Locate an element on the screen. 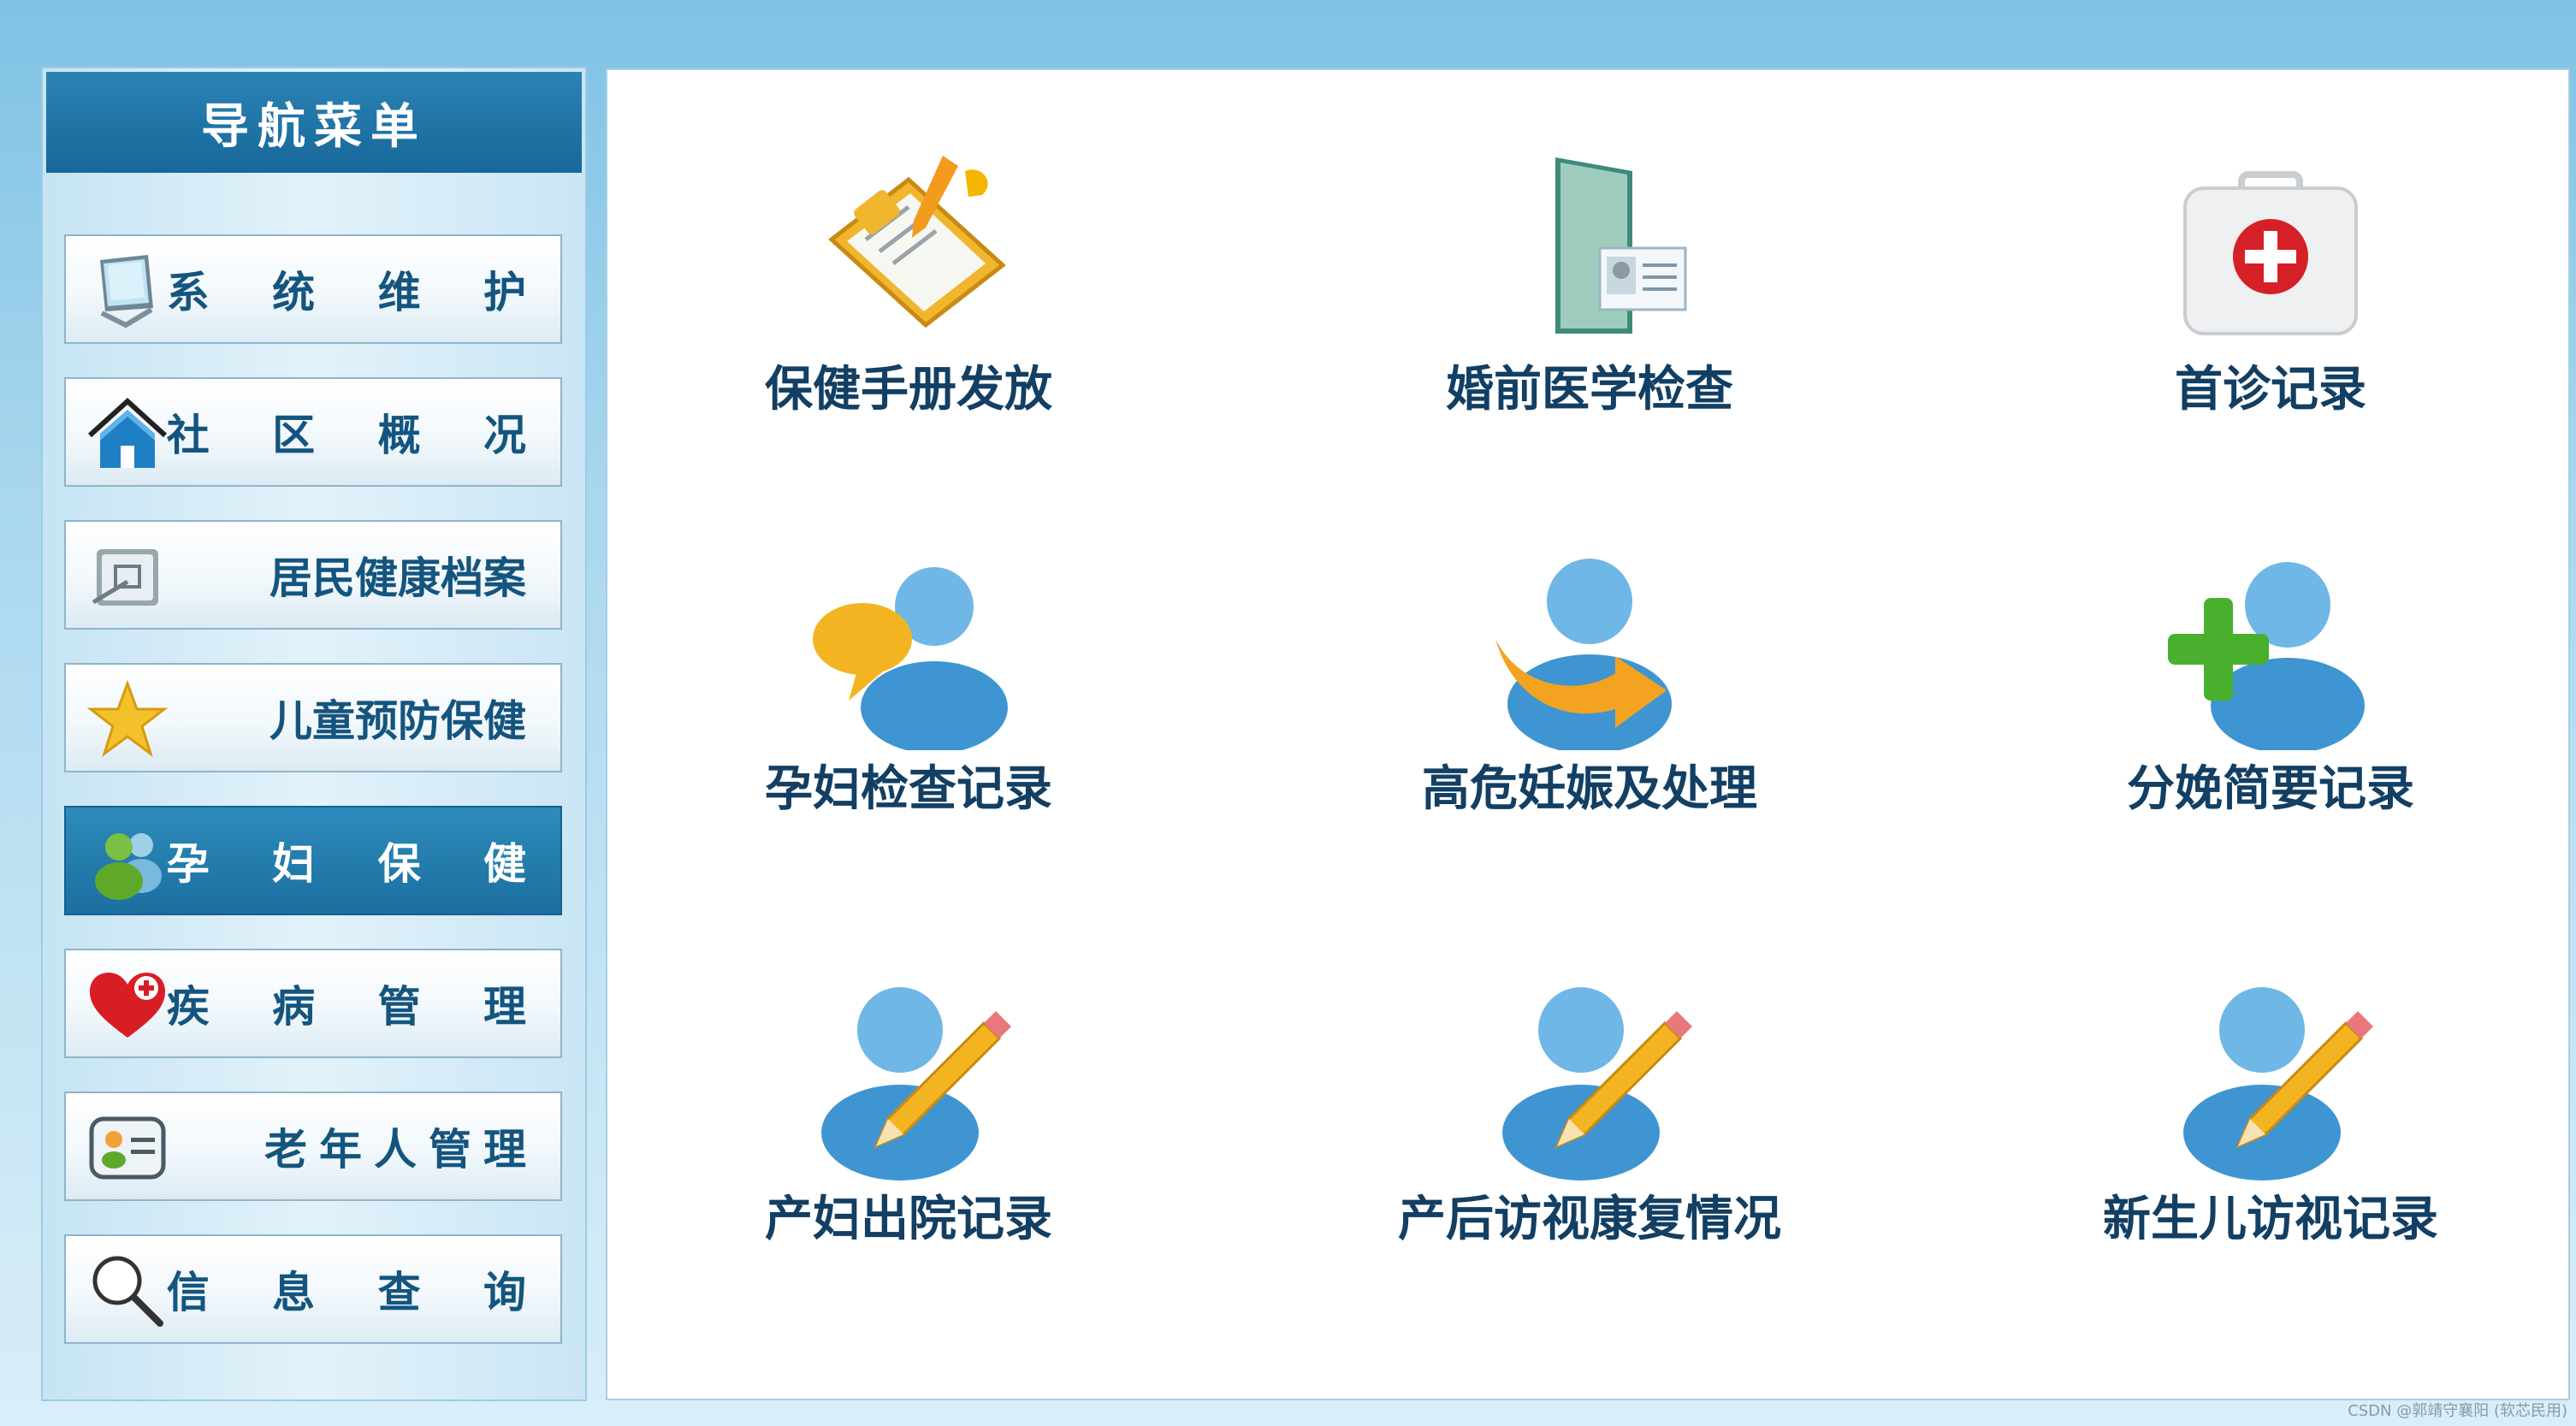 The width and height of the screenshot is (2576, 1426). nav-label: 信 息 查 询 is located at coordinates (358, 1292).